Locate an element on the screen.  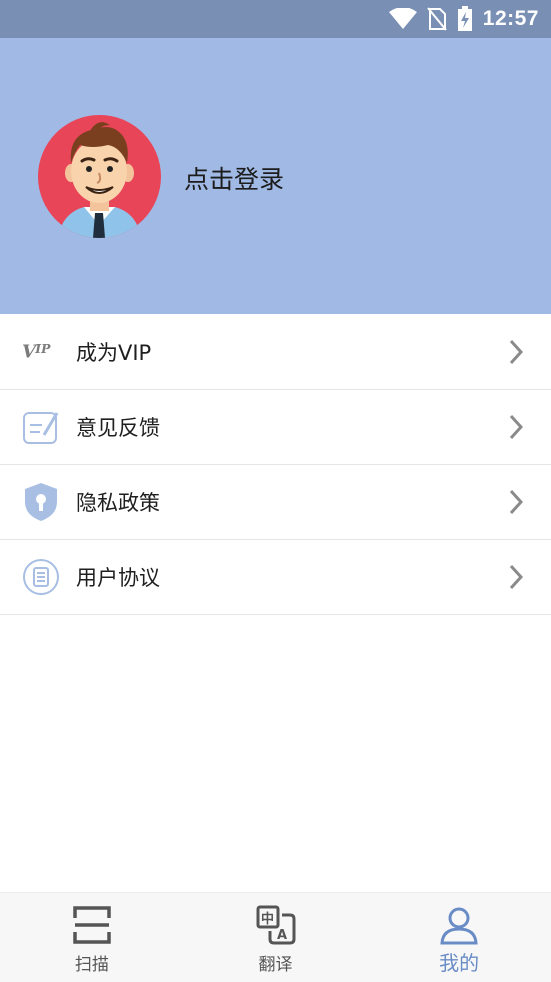
login-link: 点击登录 is located at coordinates (234, 178).